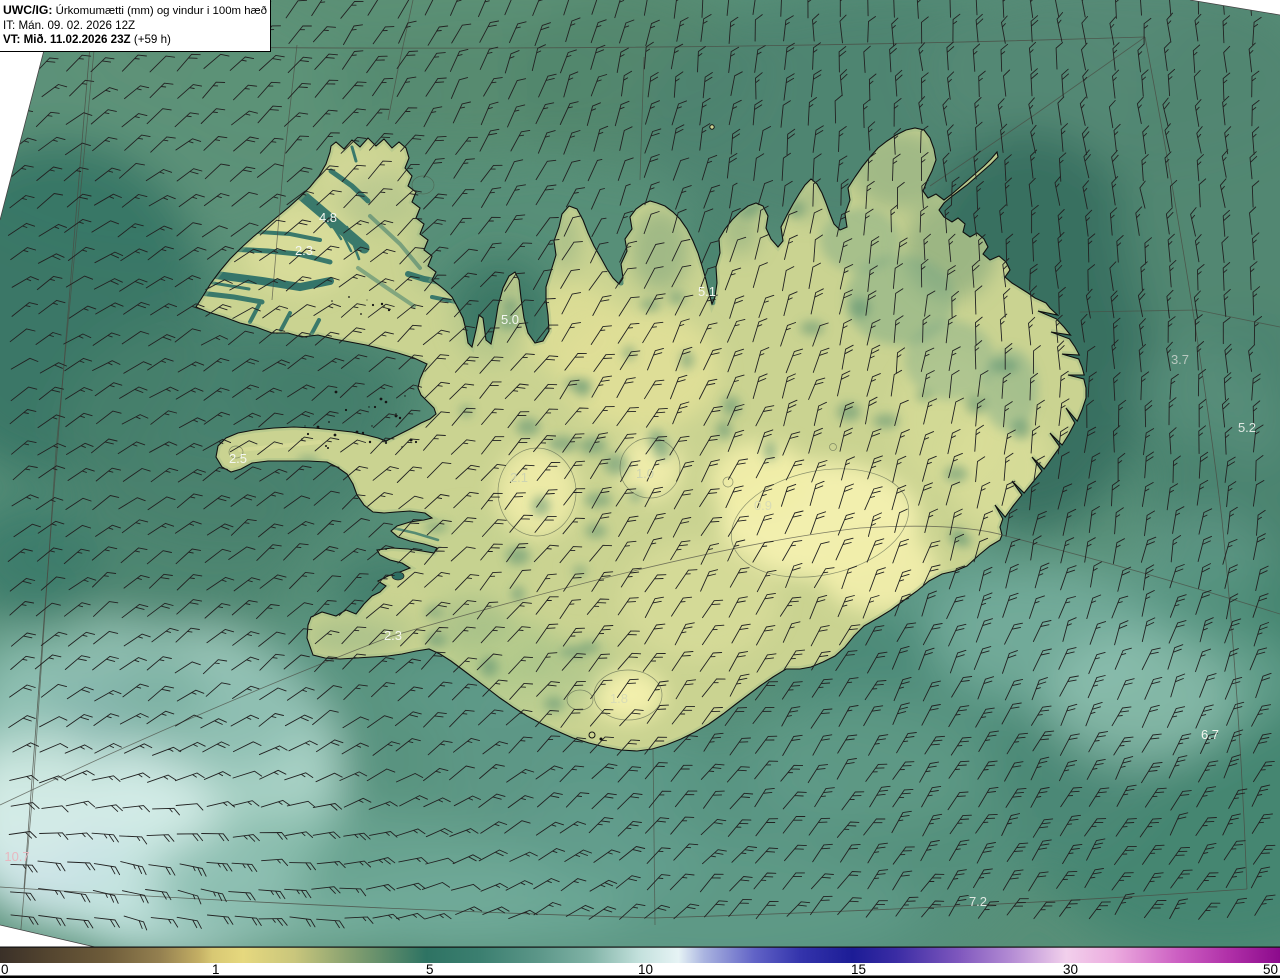 Image resolution: width=1280 pixels, height=978 pixels. Describe the element at coordinates (619, 698) in the screenshot. I see `svg-text: 1.8` at that location.